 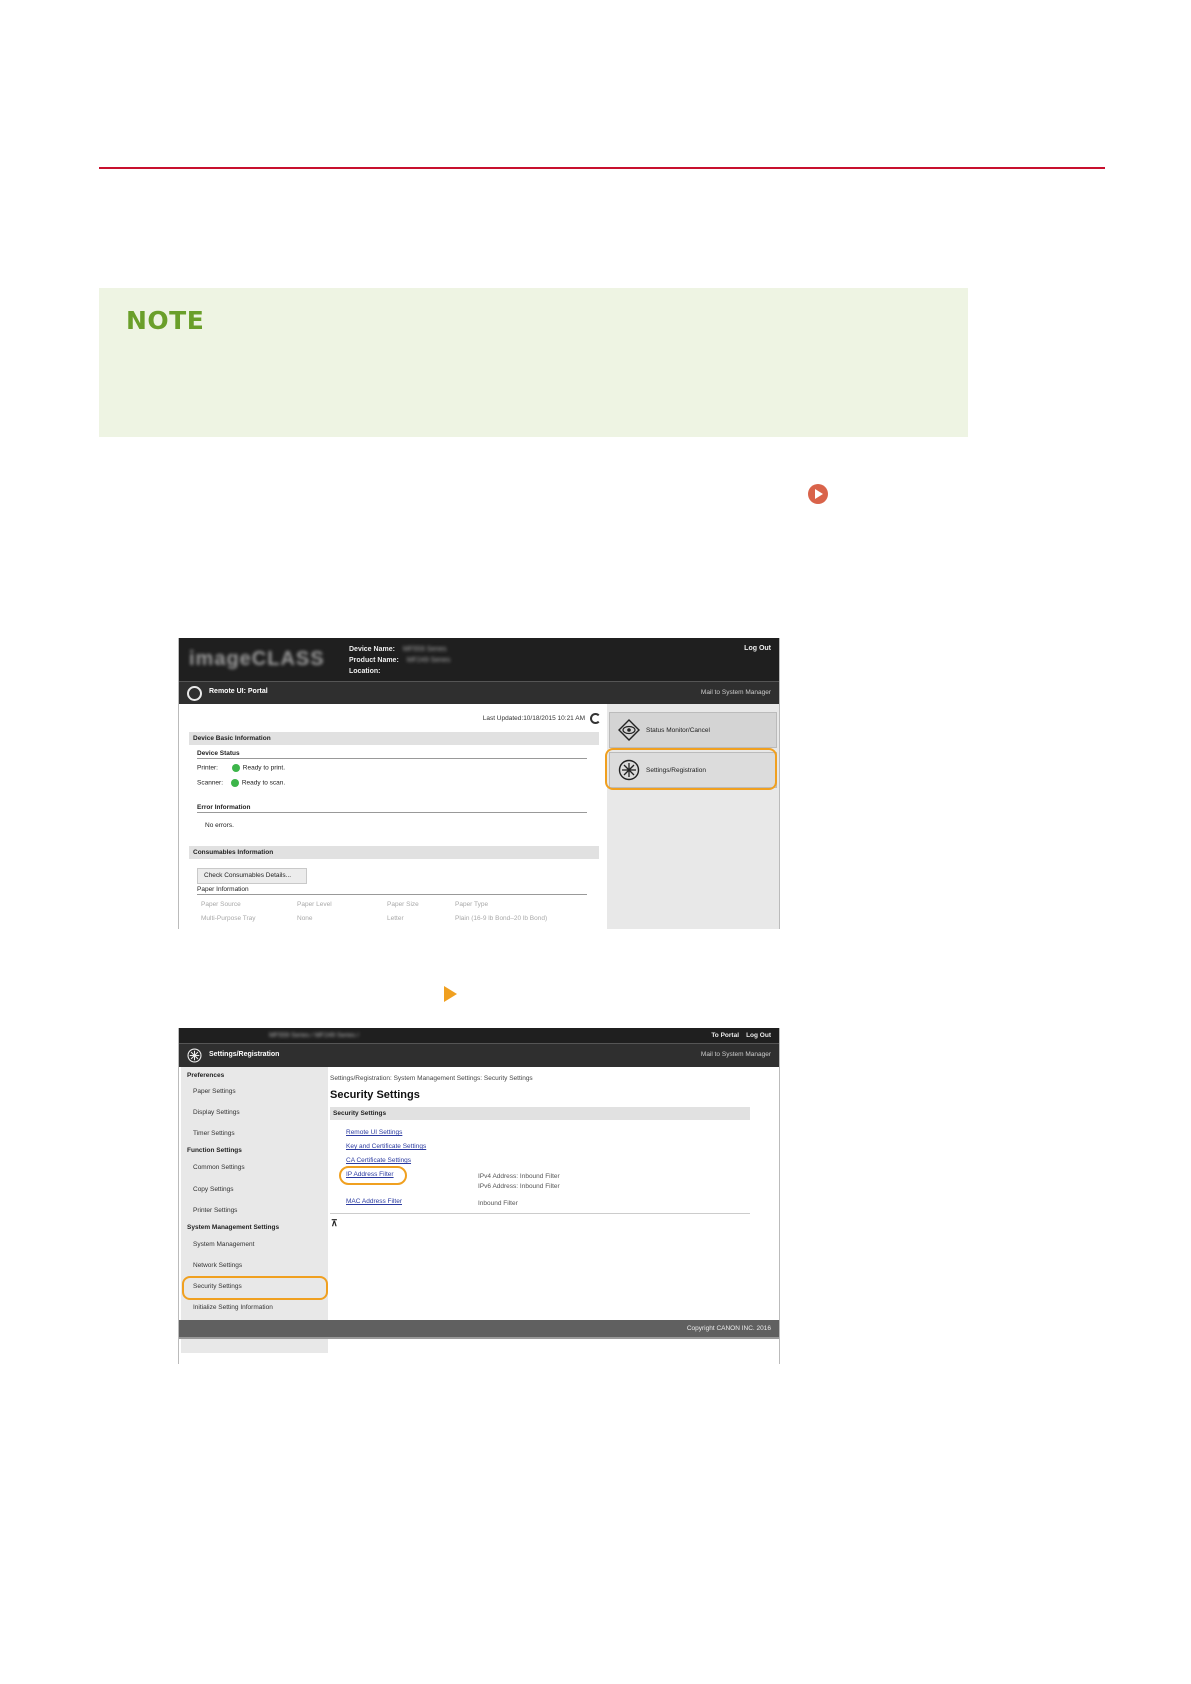 I want to click on scanner-label: Scanner:, so click(x=210, y=783).